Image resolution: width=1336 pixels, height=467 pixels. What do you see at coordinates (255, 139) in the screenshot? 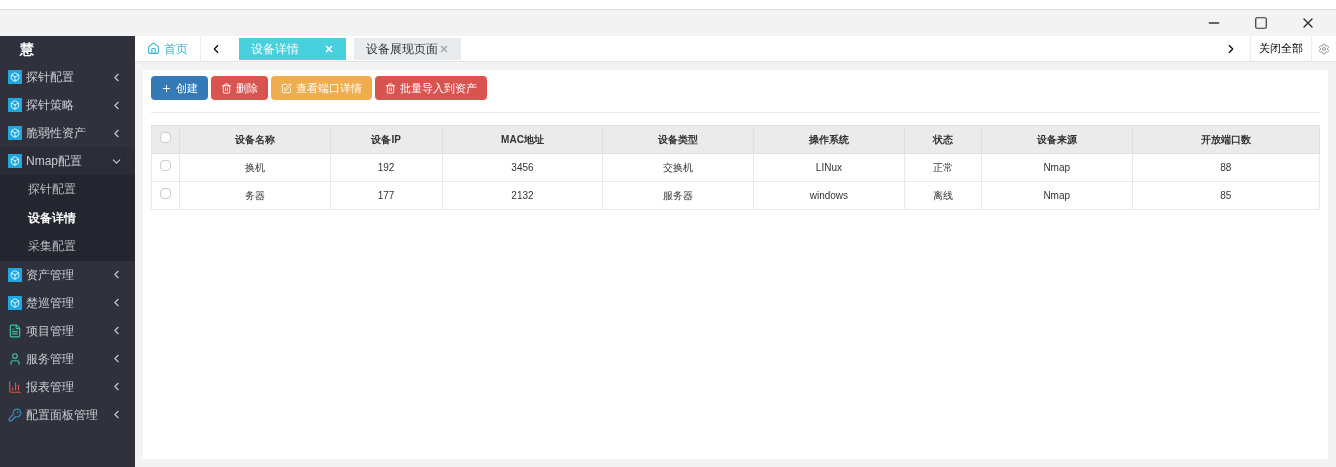
I see `column-header: 设备名称` at bounding box center [255, 139].